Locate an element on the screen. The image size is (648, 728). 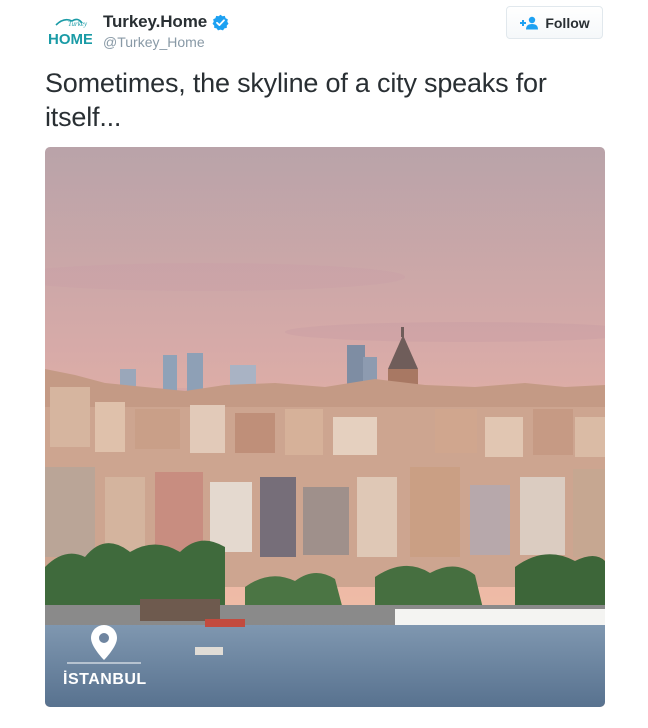
follow-button-label: Follow is located at coordinates (567, 22).